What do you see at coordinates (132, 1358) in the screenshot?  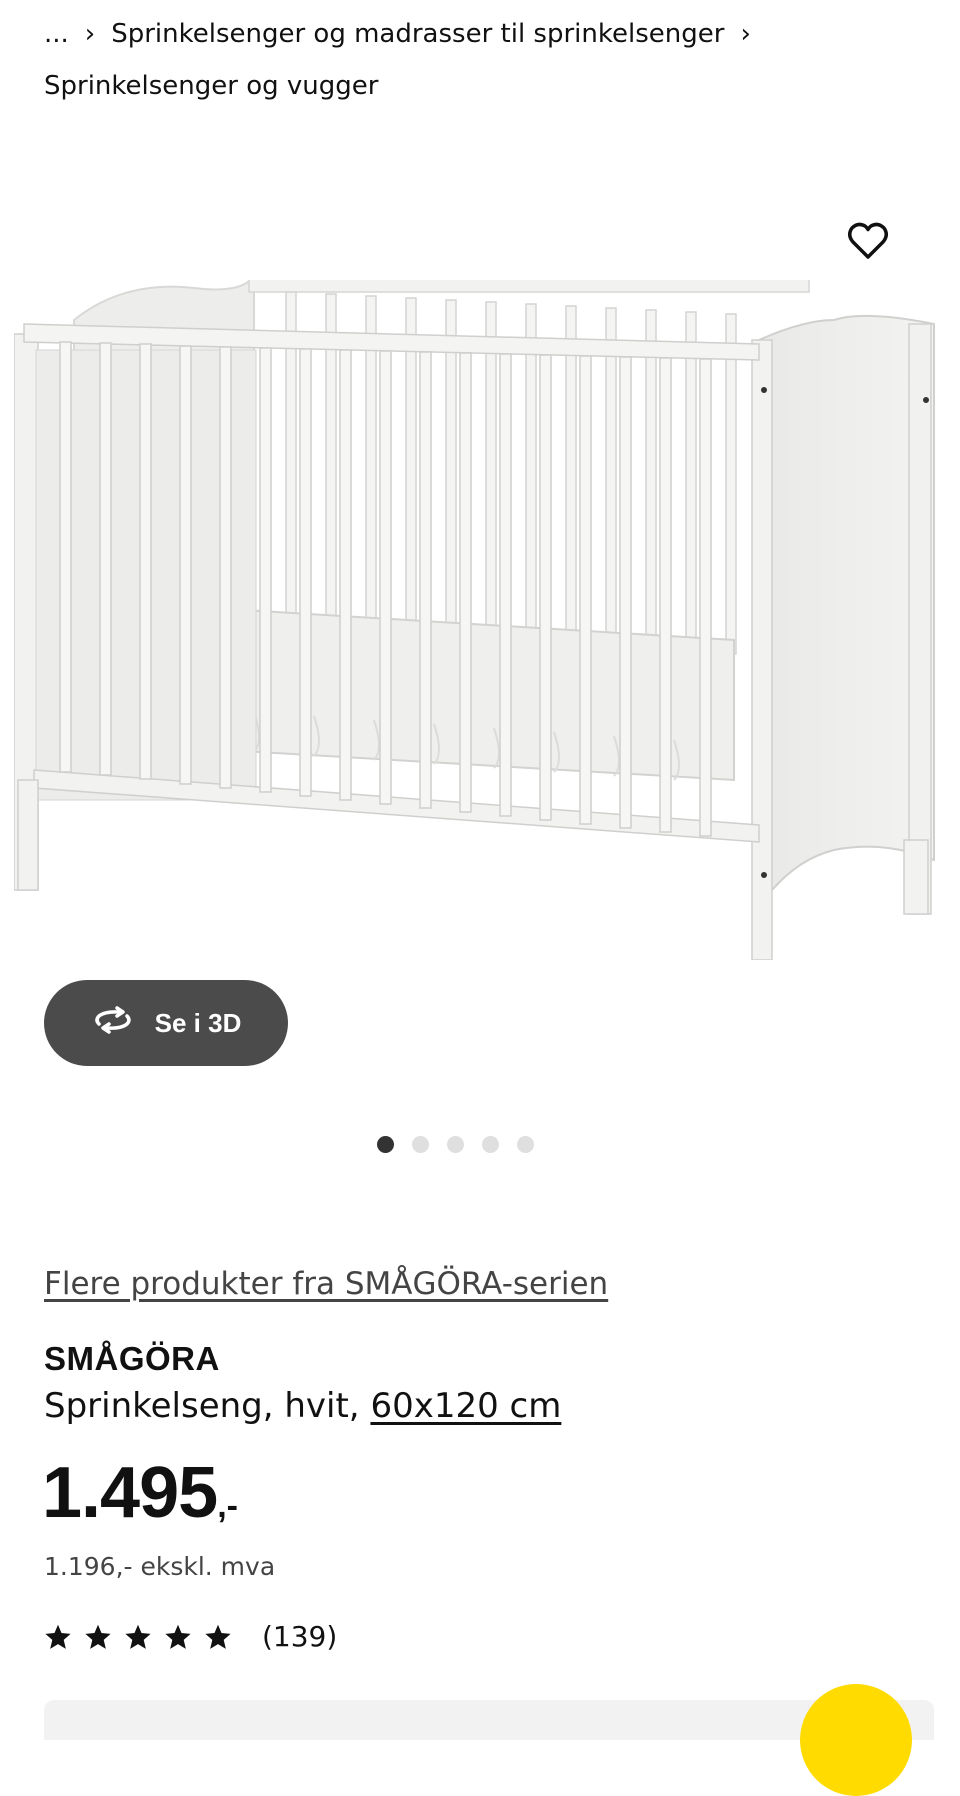 I see `product-name: SMÅGÖRA` at bounding box center [132, 1358].